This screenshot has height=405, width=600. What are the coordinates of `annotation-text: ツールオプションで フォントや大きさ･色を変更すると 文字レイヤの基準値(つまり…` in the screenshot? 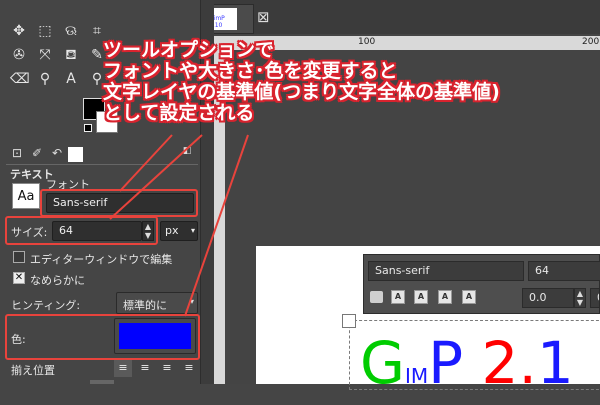 It's located at (301, 82).